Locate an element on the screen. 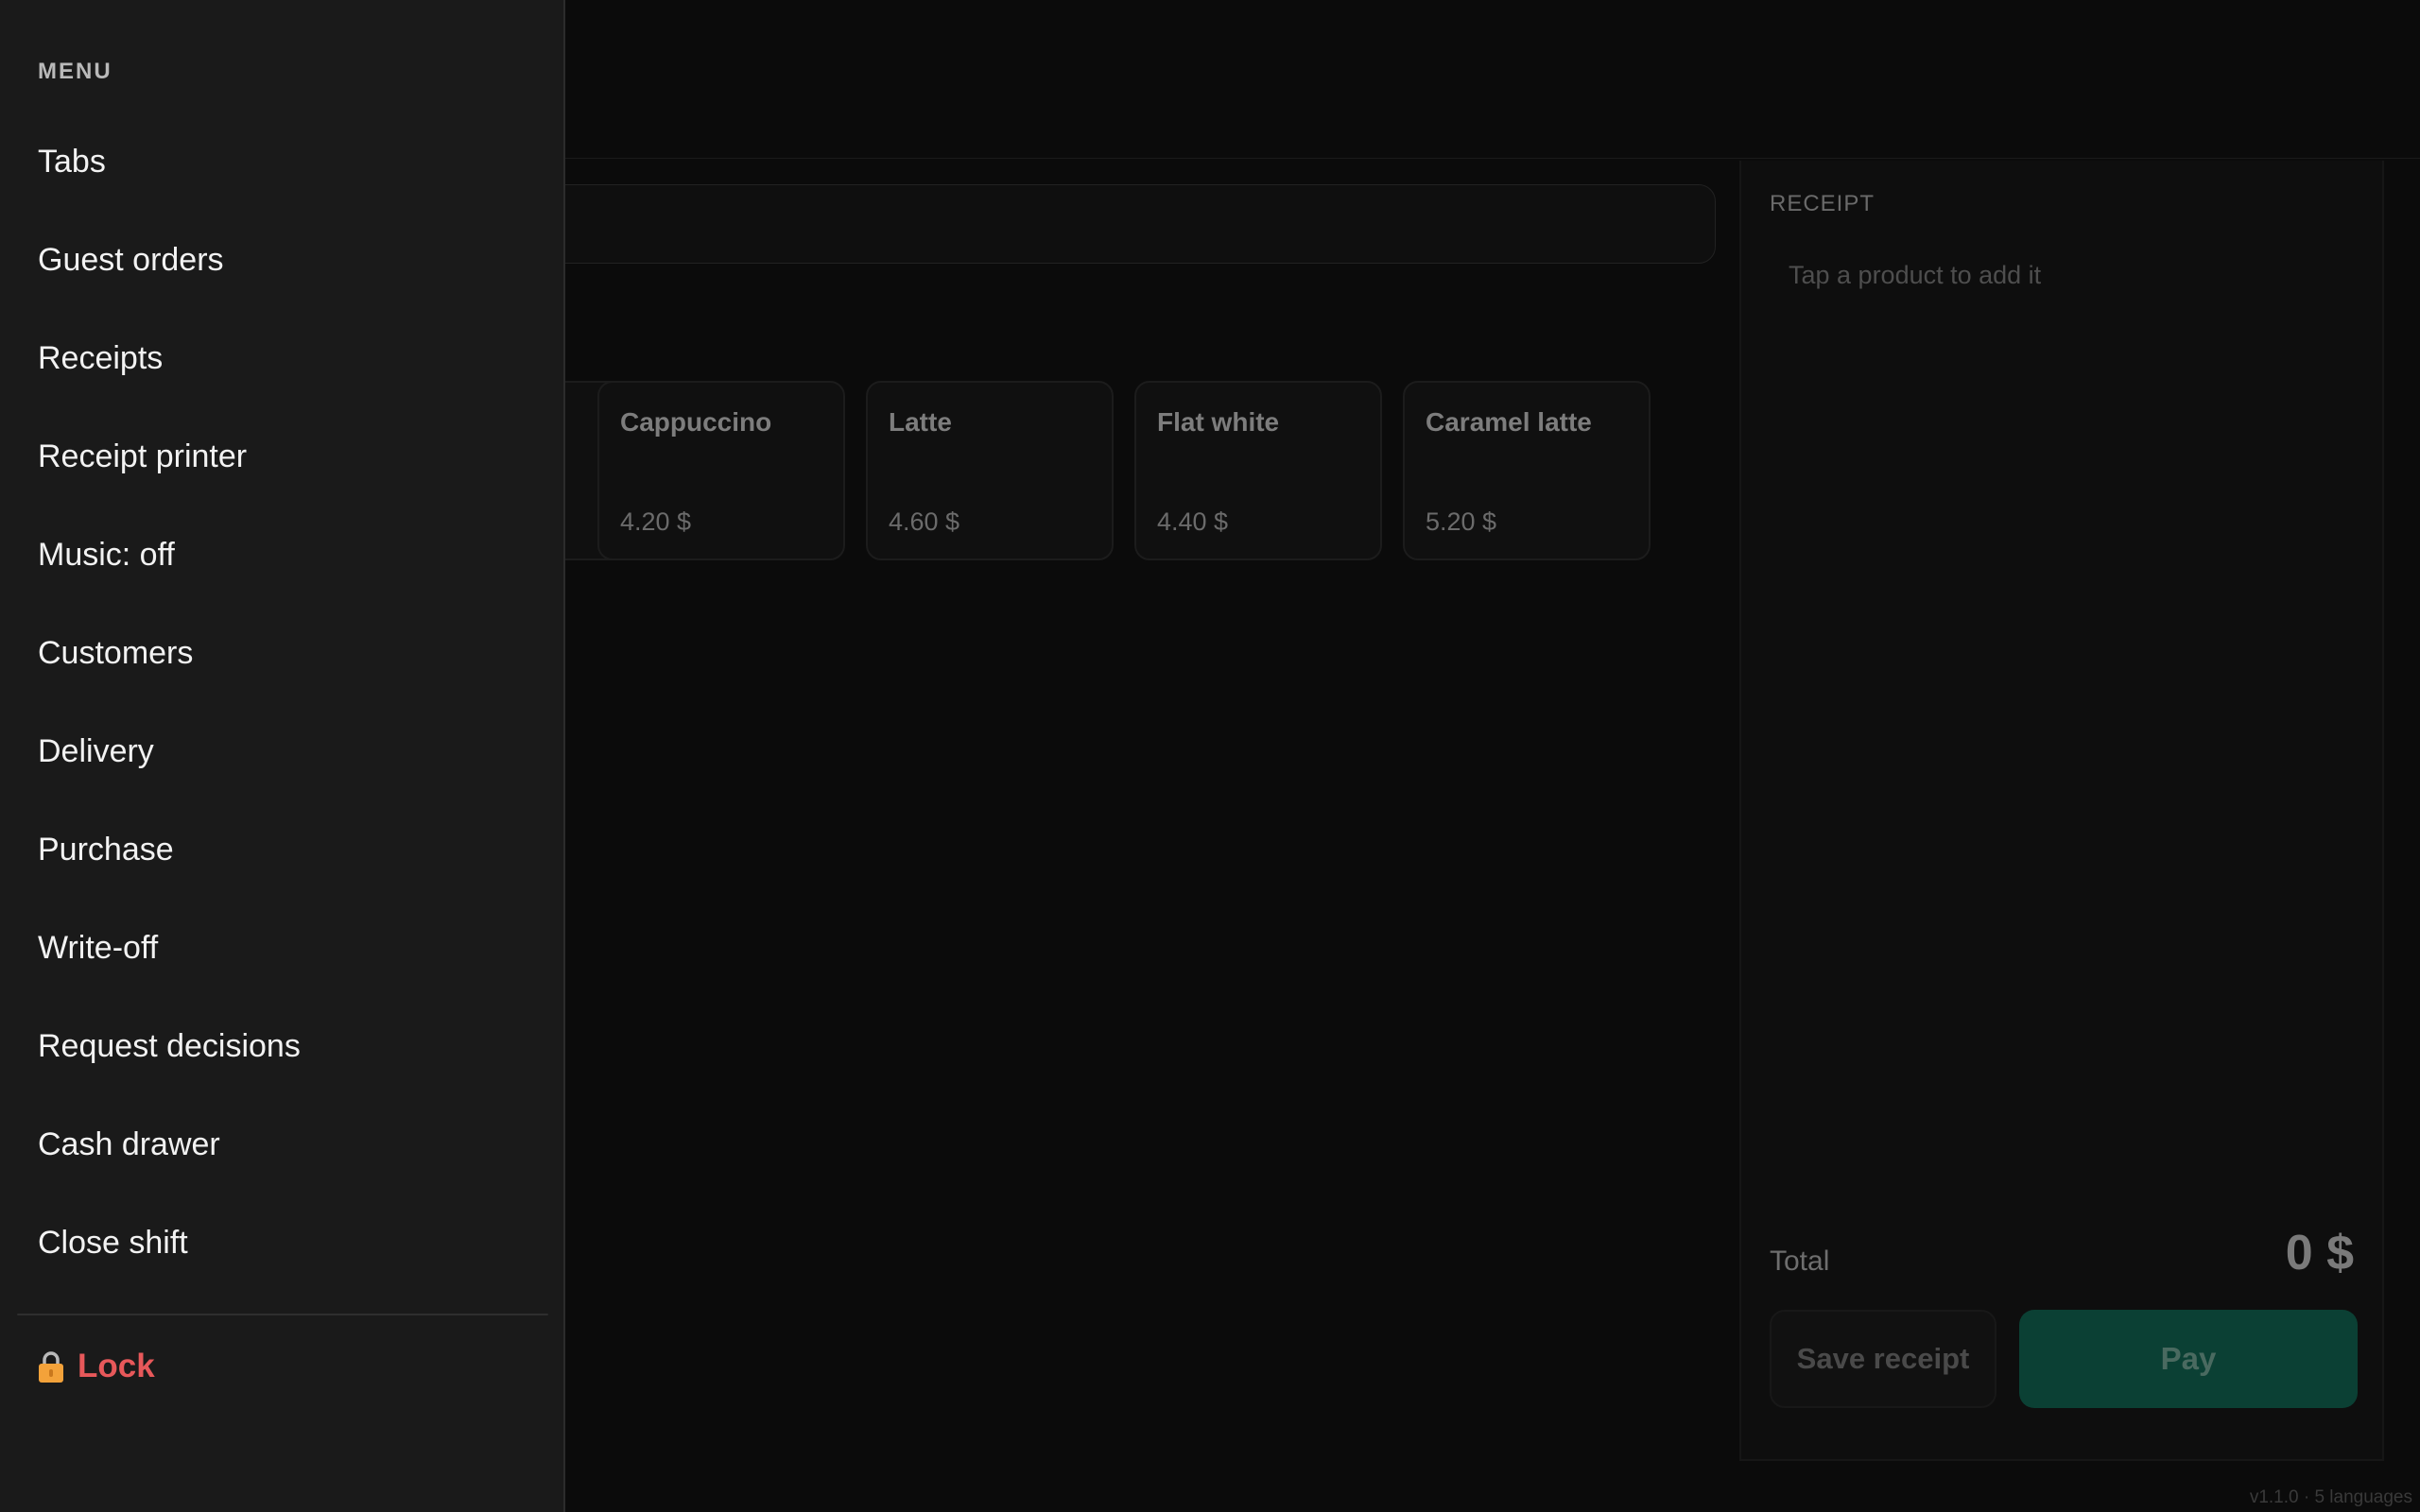  product-price: 4.40 $ is located at coordinates (1193, 521).